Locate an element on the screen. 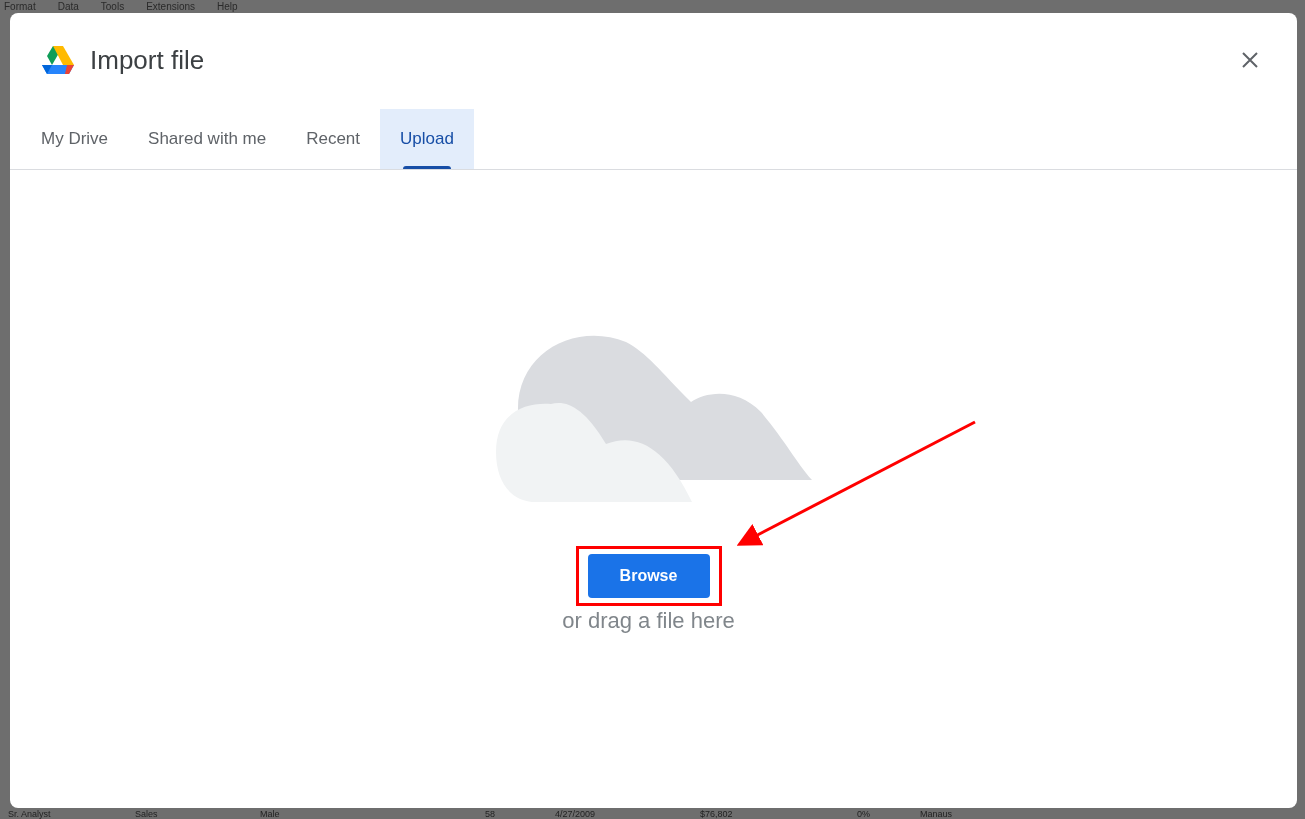 This screenshot has height=819, width=1305. browse-button: Browse is located at coordinates (648, 576).